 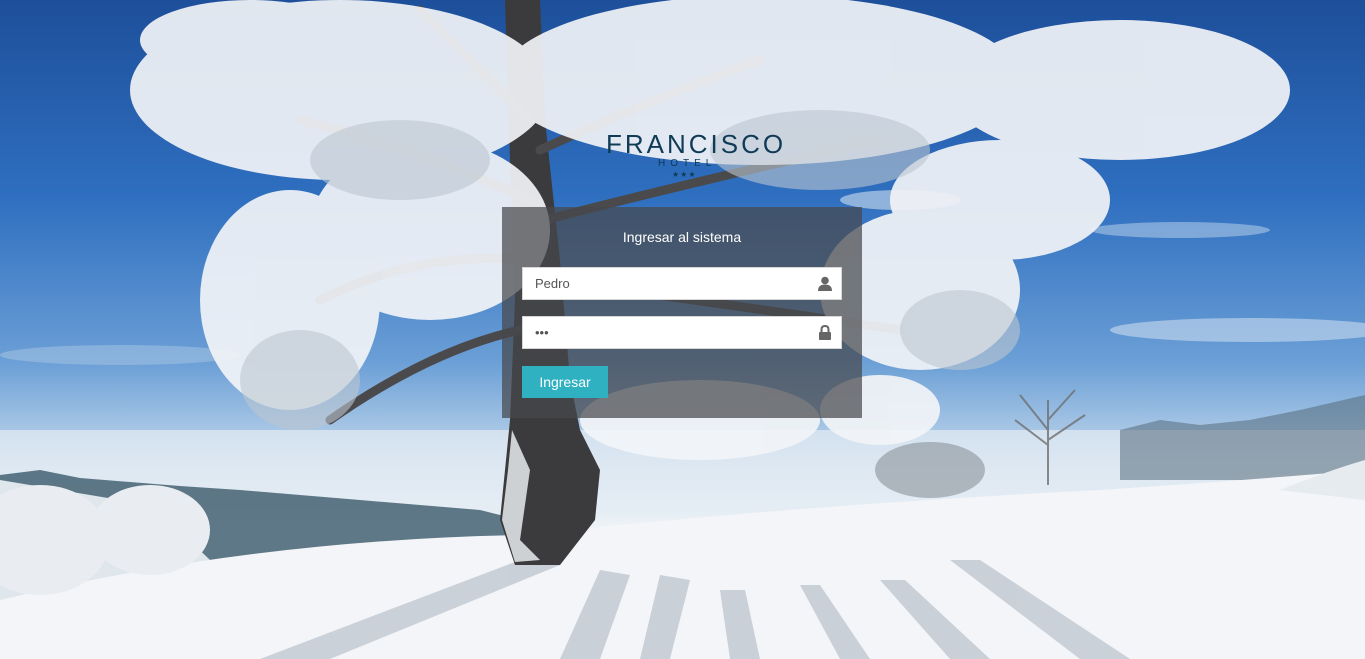 I want to click on username-field, so click(x=682, y=283).